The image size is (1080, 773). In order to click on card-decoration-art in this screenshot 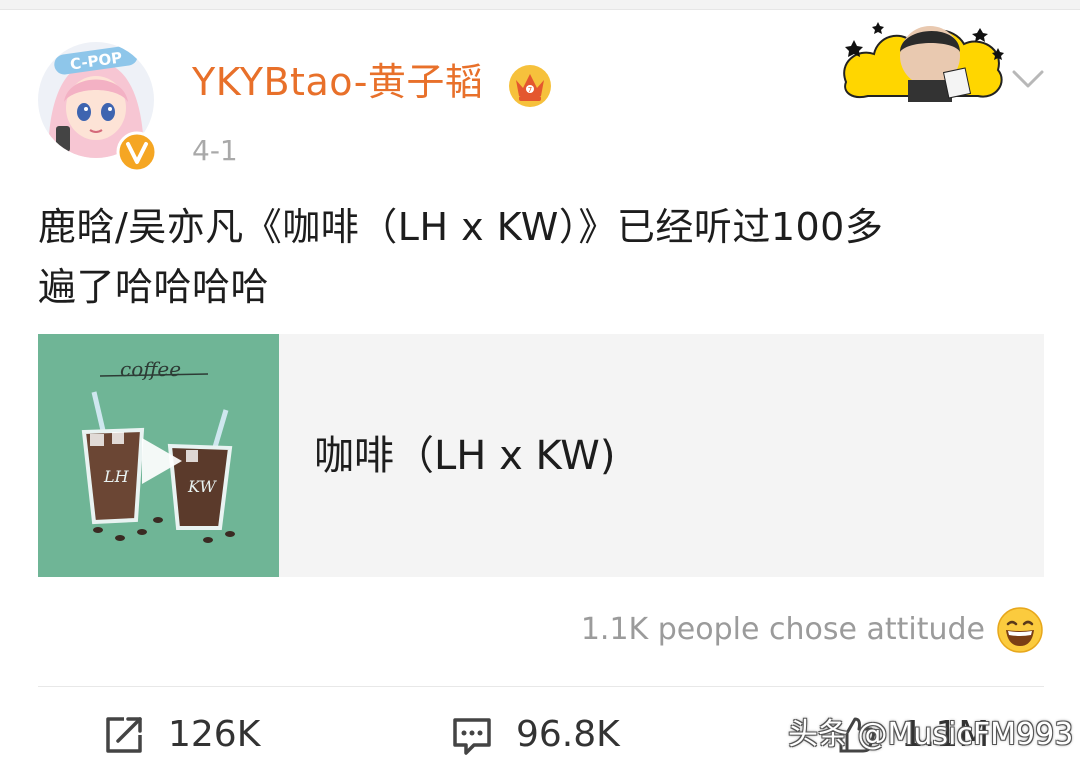, I will do `click(923, 62)`.